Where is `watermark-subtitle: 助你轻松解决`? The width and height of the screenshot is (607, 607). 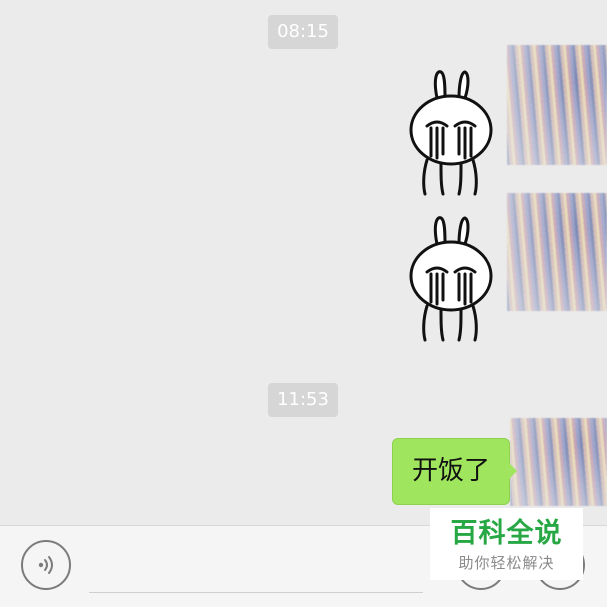
watermark-subtitle: 助你轻松解决 is located at coordinates (506, 563).